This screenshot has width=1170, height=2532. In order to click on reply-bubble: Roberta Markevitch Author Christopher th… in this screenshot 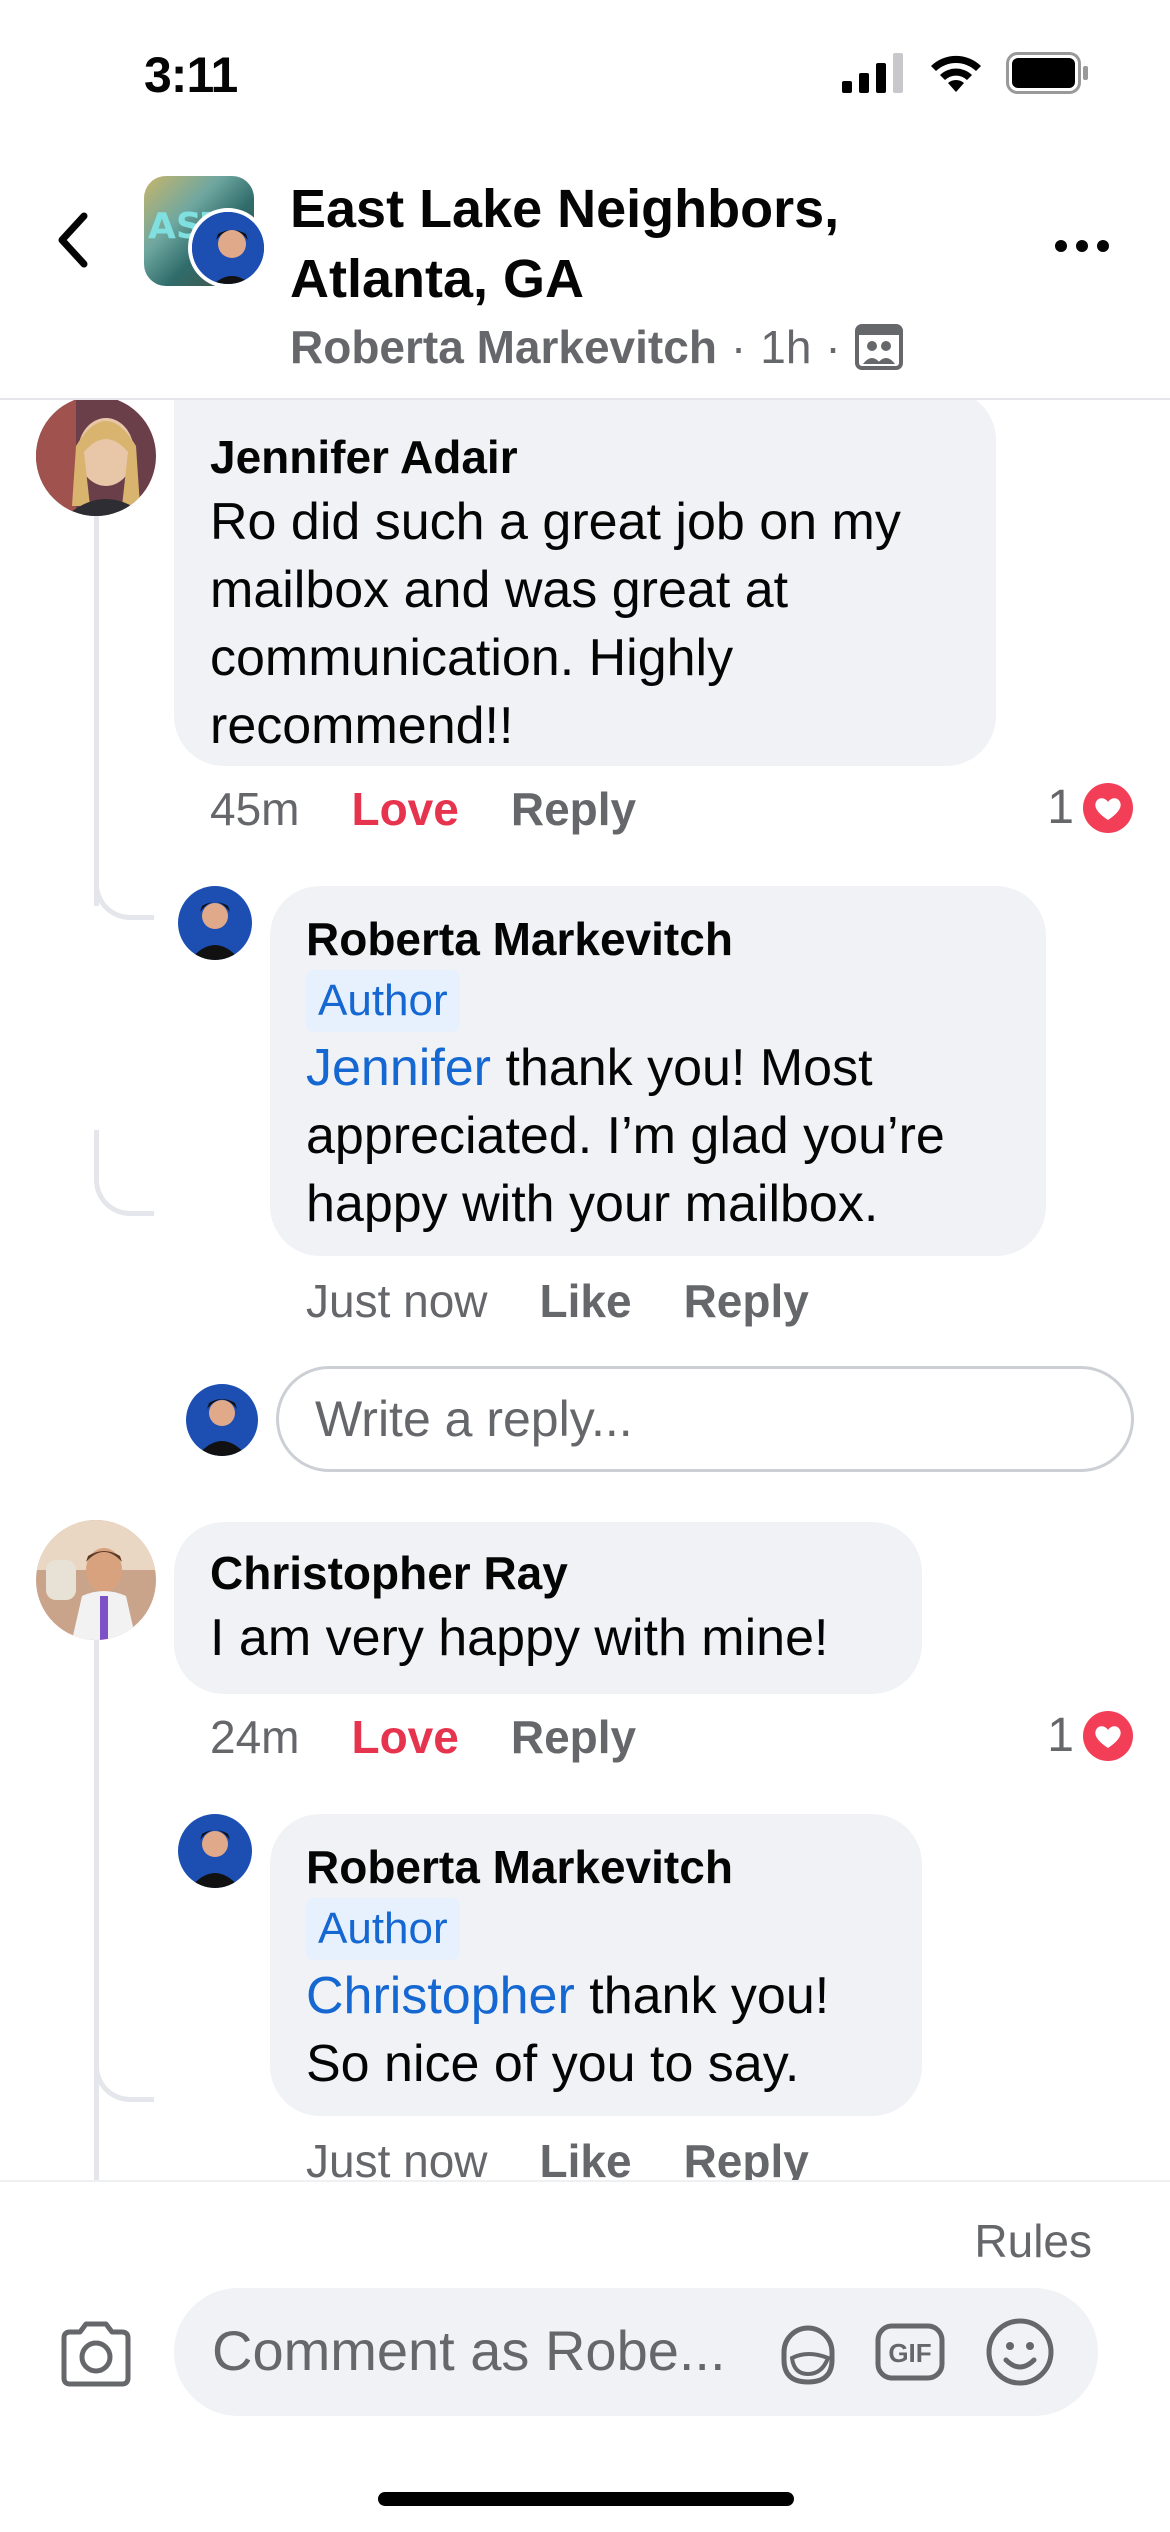, I will do `click(596, 1965)`.